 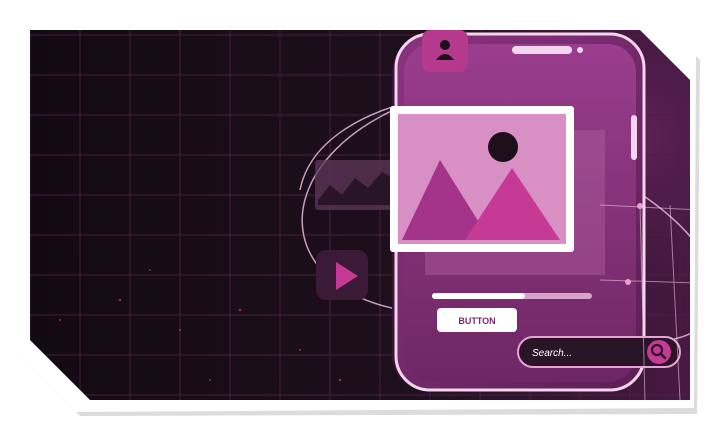 I want to click on chart-card, so click(x=357, y=185).